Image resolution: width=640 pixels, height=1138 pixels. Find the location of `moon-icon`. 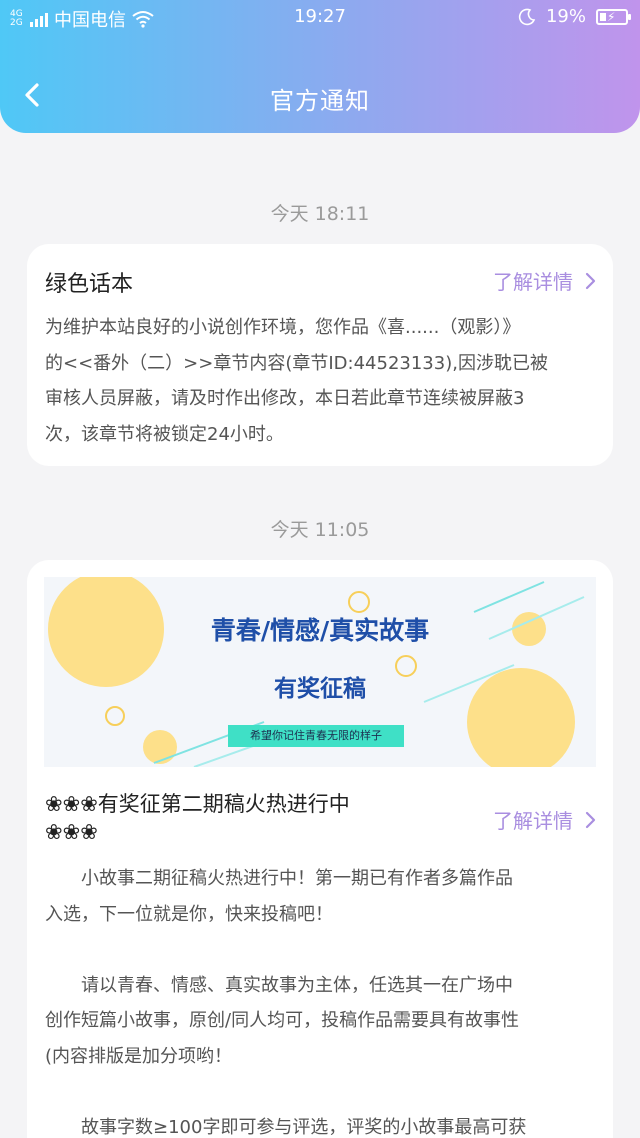

moon-icon is located at coordinates (527, 16).